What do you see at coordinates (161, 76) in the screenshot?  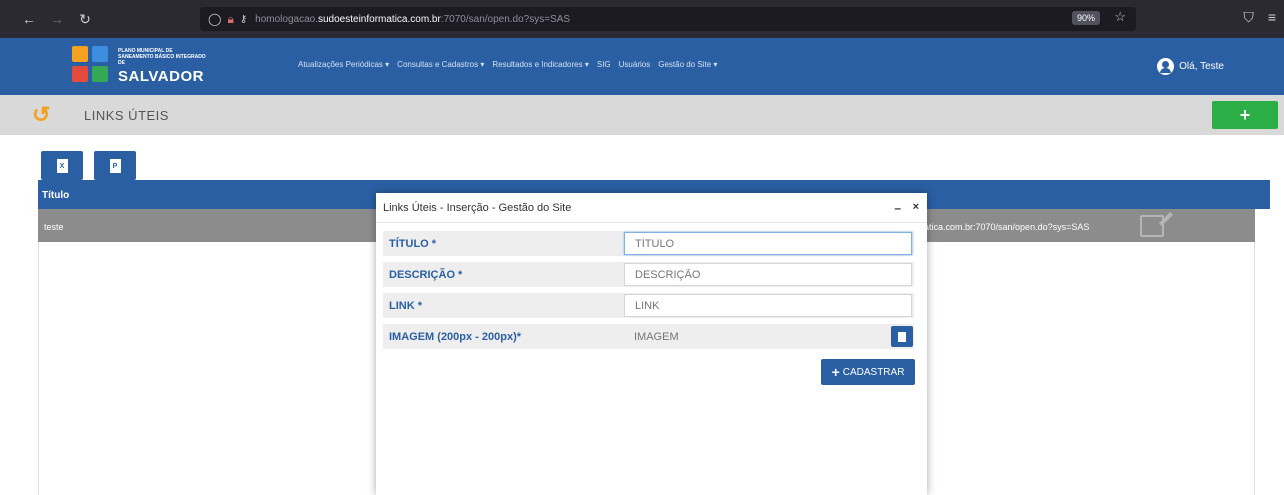 I see `logo-title: SALVADOR` at bounding box center [161, 76].